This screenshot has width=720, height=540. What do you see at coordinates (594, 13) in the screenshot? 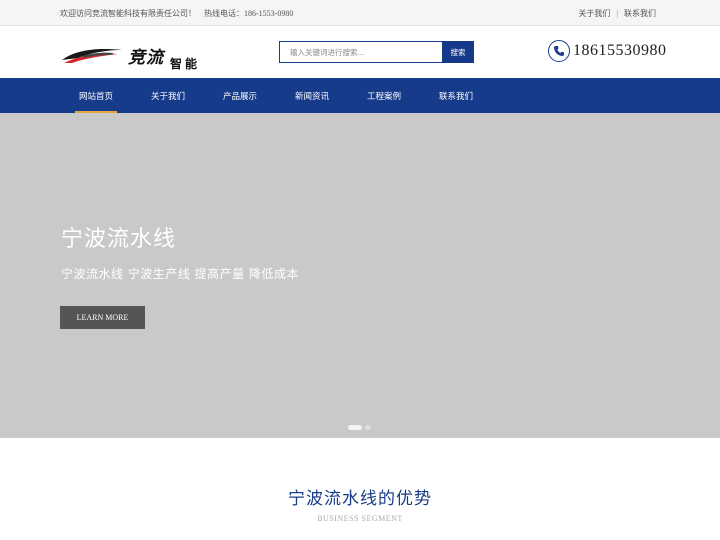
I see `top-link-about: 关于我们` at bounding box center [594, 13].